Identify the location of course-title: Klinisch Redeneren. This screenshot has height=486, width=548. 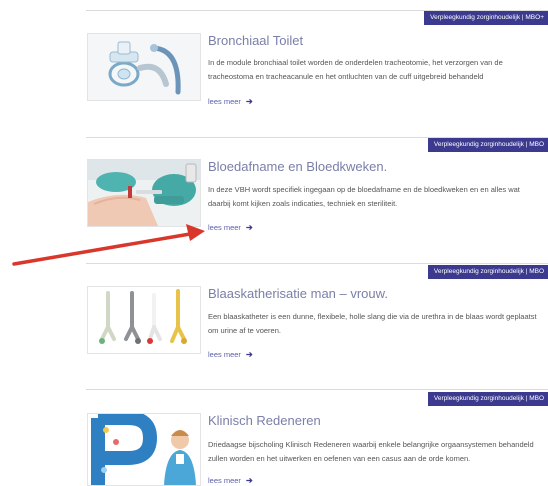
(264, 420).